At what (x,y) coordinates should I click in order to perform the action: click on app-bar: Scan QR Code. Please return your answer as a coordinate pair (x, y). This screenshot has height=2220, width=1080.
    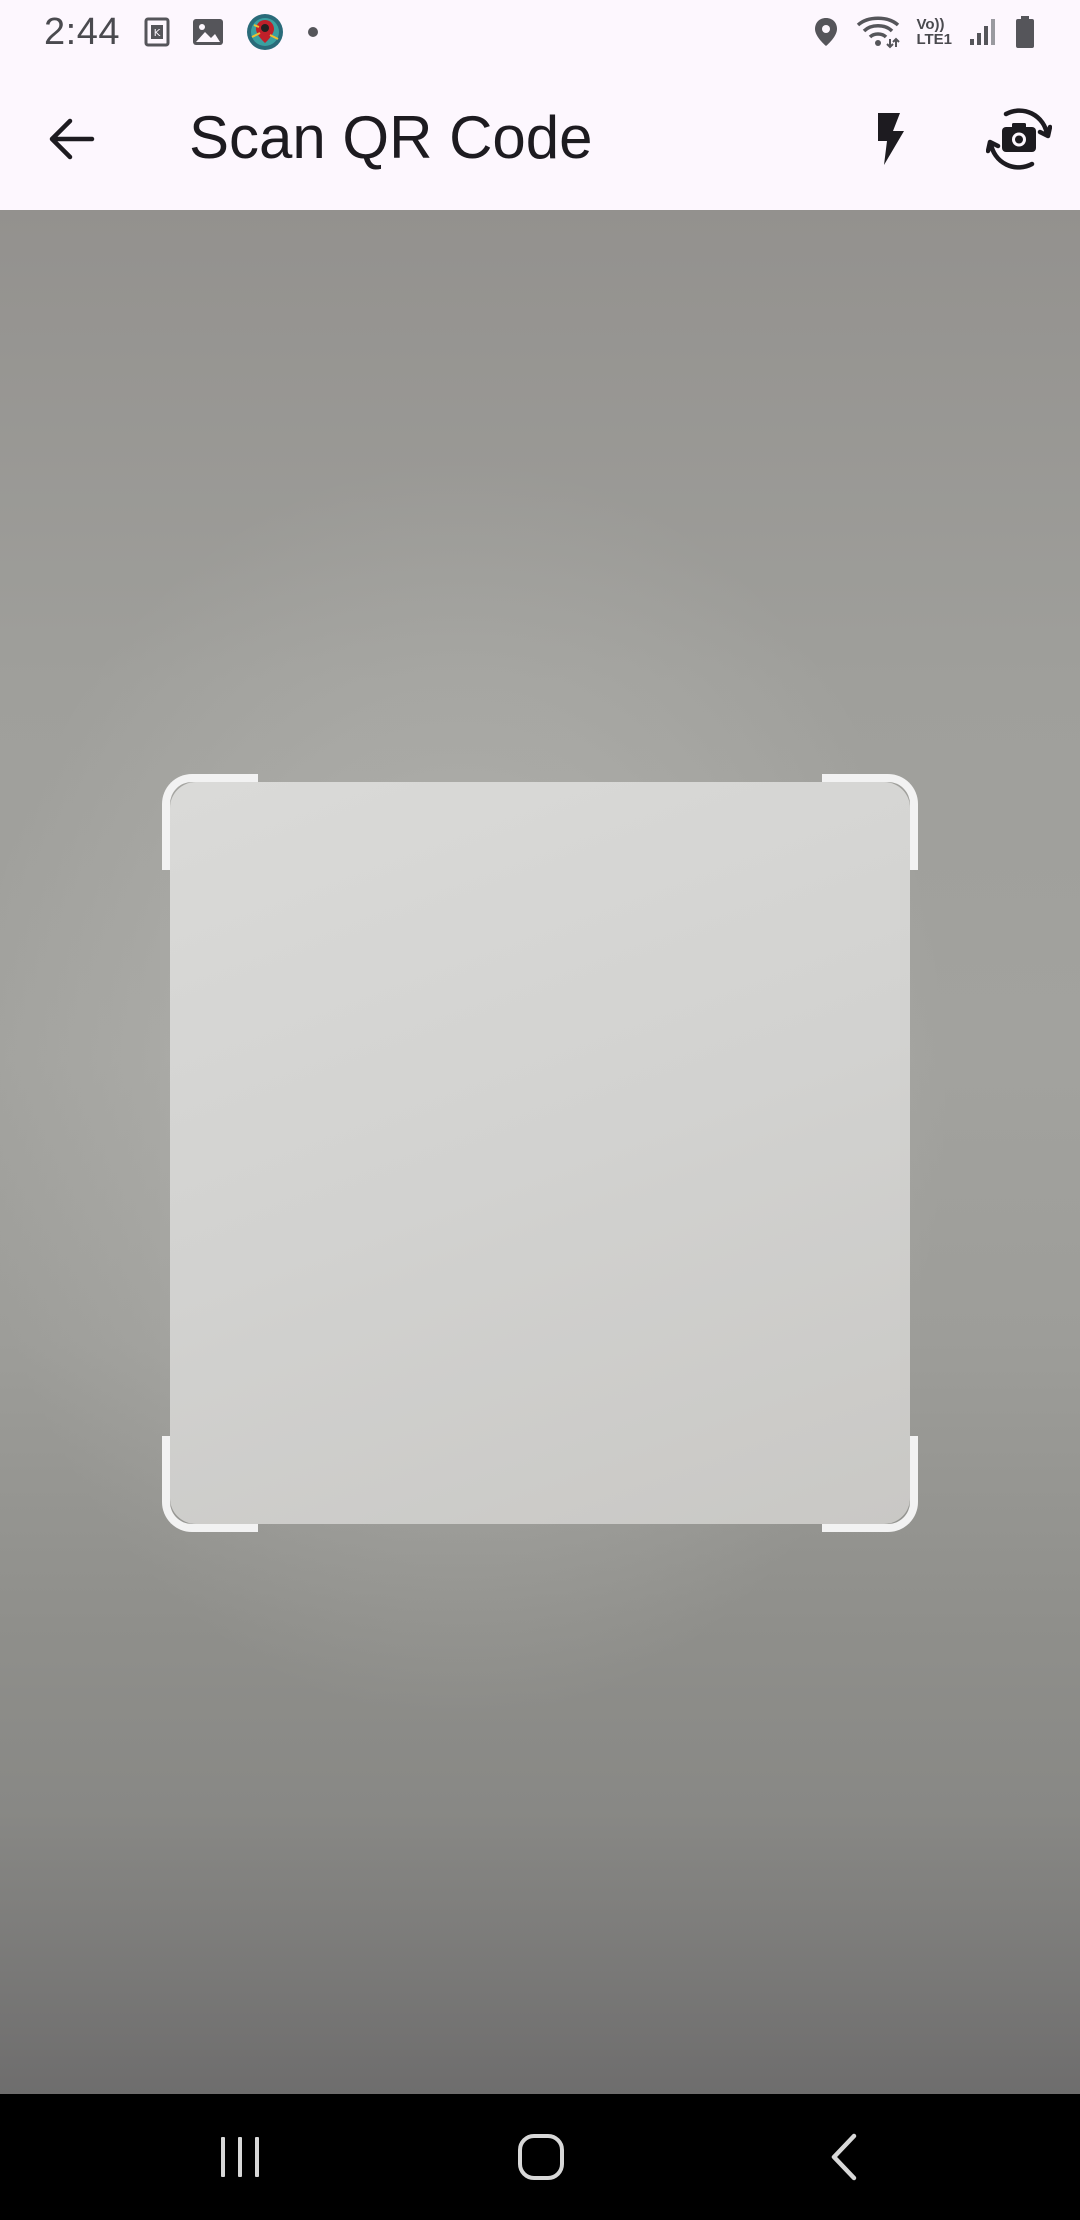
    Looking at the image, I should click on (540, 137).